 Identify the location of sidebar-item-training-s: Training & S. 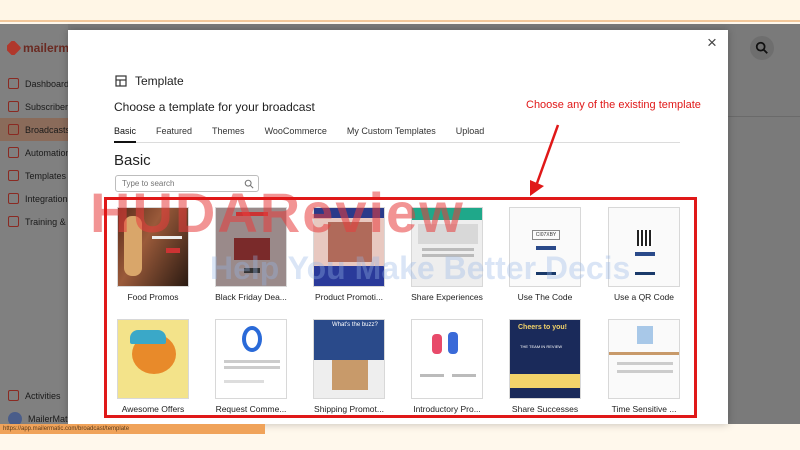
(34, 221).